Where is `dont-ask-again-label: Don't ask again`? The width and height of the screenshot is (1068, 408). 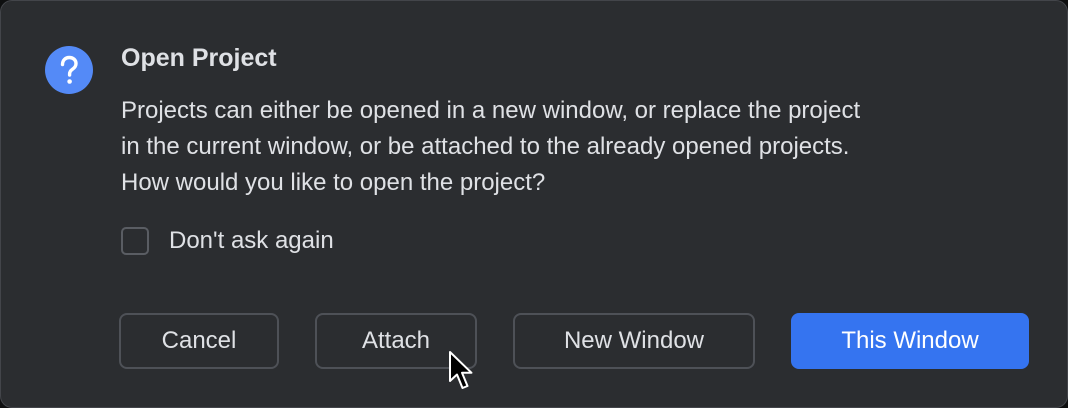 dont-ask-again-label: Don't ask again is located at coordinates (251, 241).